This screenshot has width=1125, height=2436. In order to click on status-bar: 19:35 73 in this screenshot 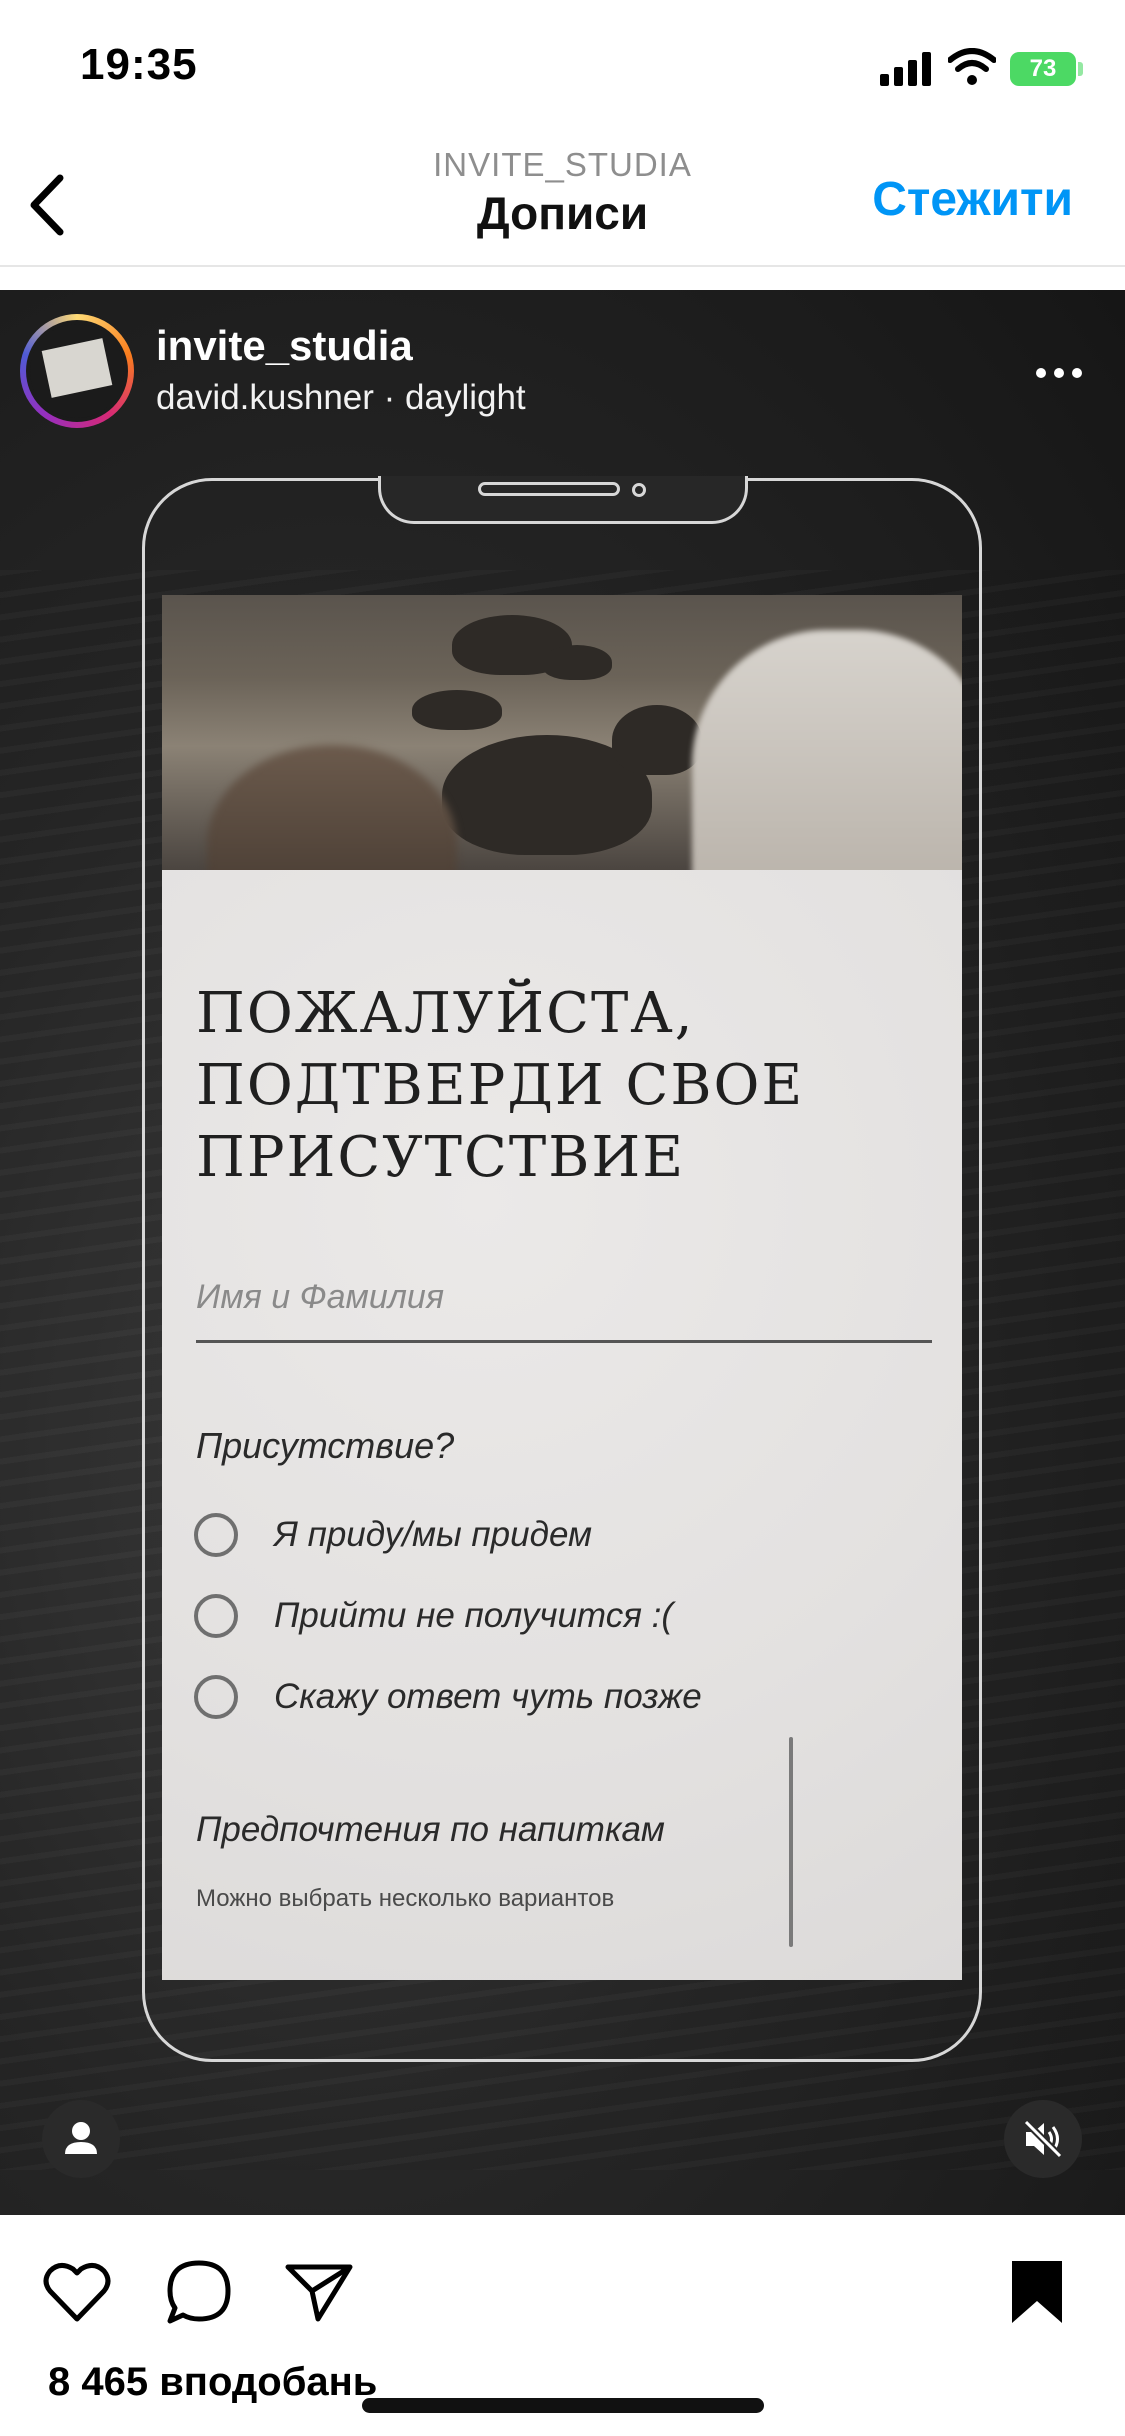, I will do `click(562, 70)`.